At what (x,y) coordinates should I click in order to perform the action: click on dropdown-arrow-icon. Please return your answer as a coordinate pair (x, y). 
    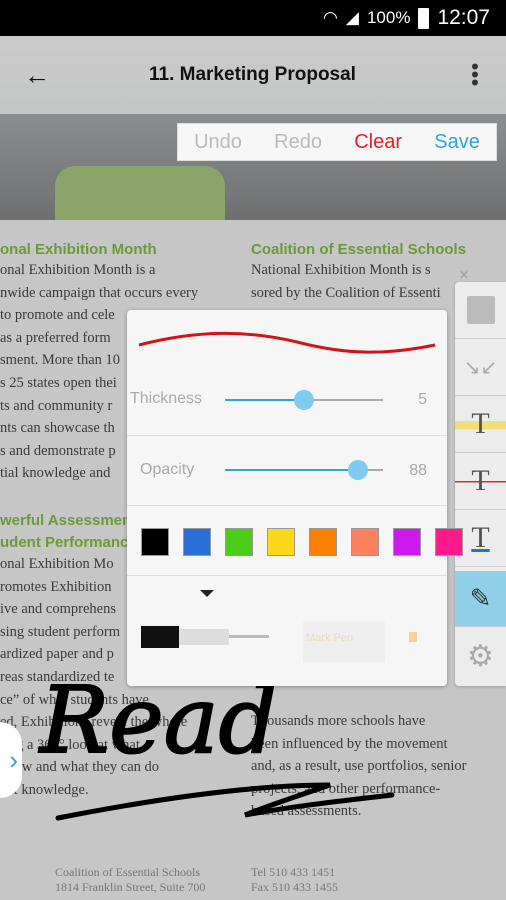
    Looking at the image, I should click on (207, 593).